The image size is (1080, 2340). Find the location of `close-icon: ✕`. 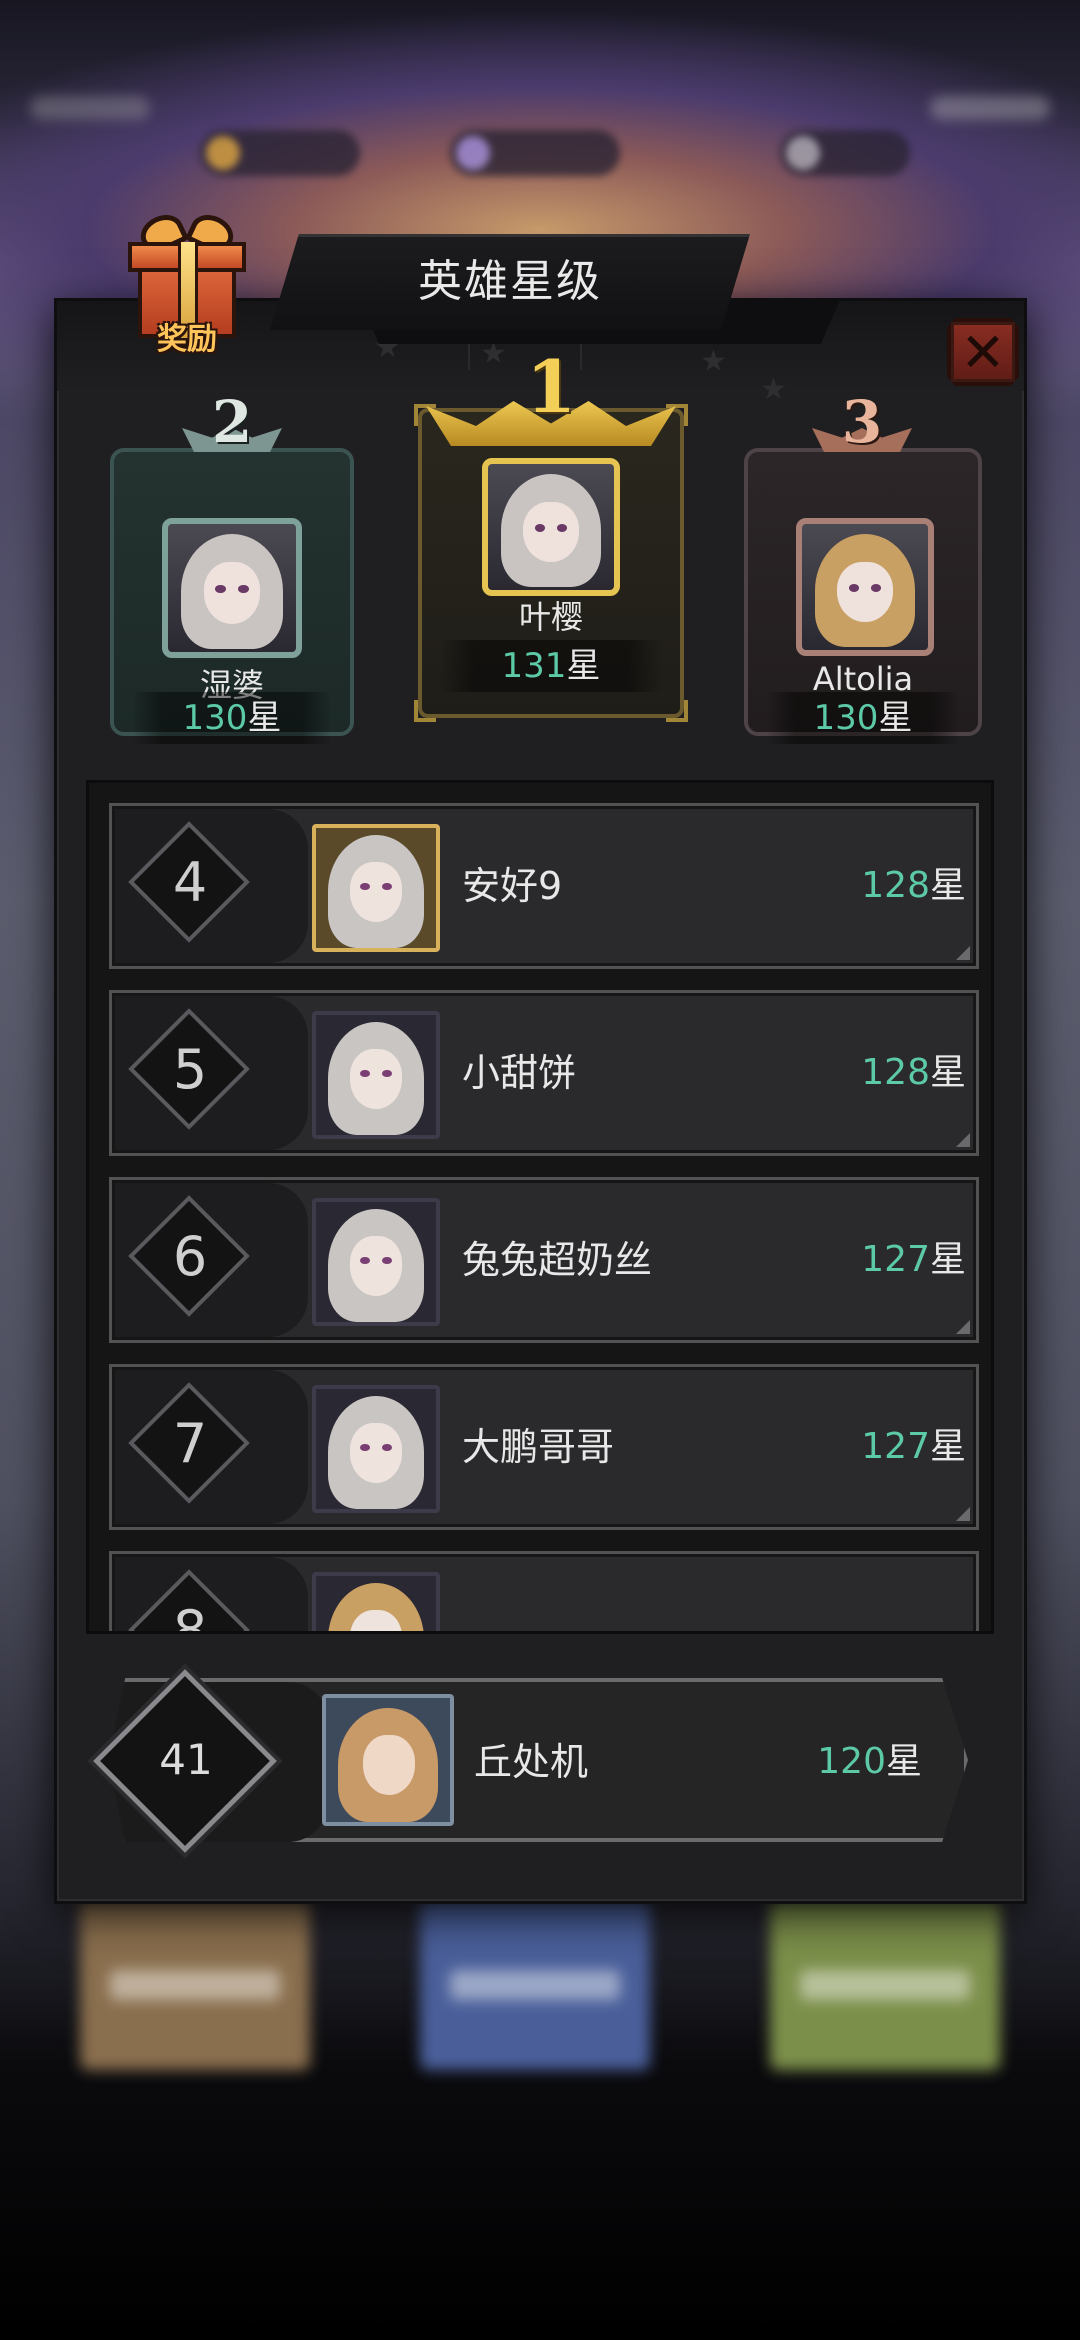

close-icon: ✕ is located at coordinates (983, 352).